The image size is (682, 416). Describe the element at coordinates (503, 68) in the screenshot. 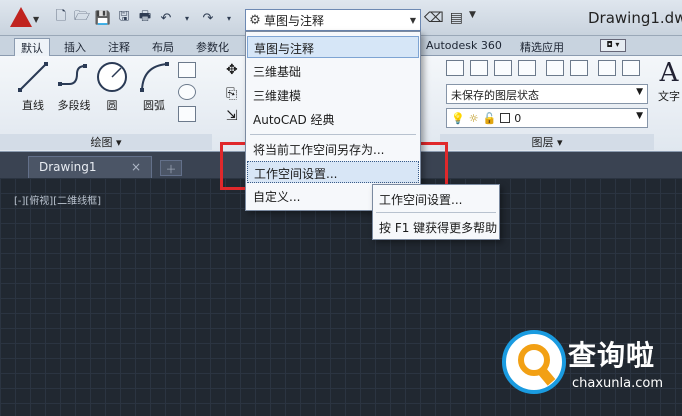

I see `layer-lock-icon` at that location.